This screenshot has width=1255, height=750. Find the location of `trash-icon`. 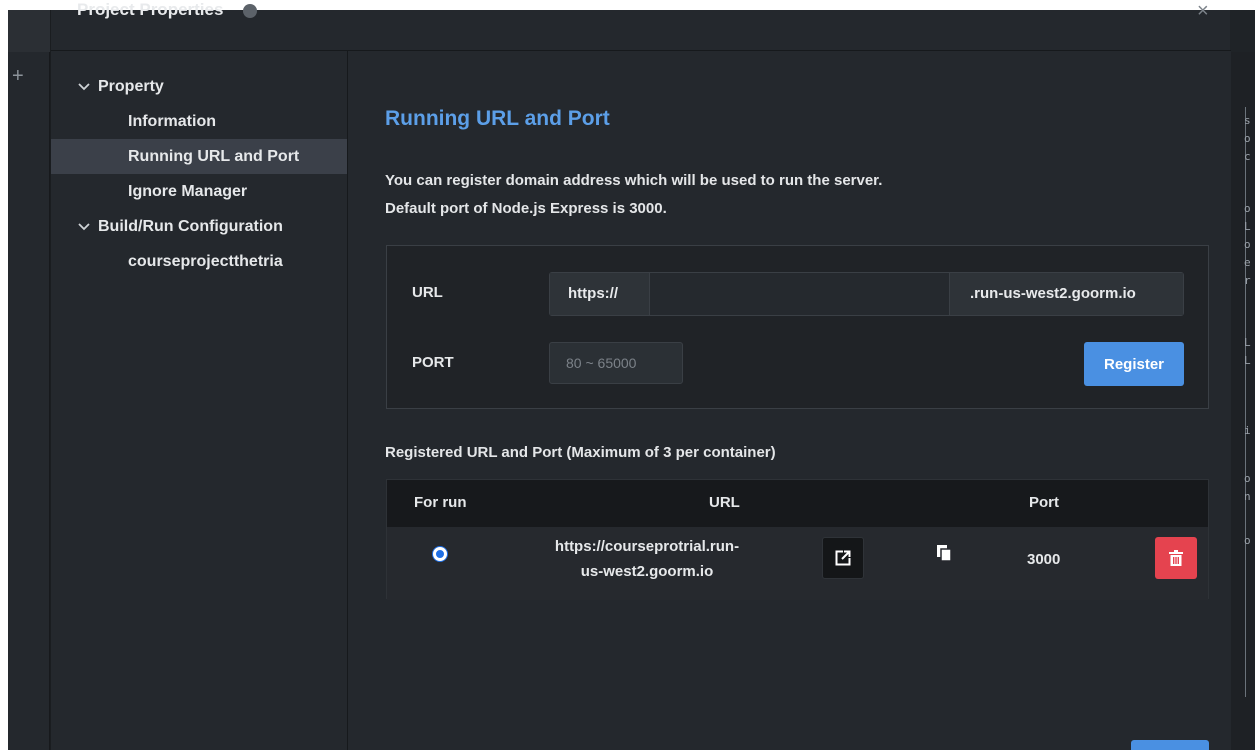

trash-icon is located at coordinates (1176, 558).